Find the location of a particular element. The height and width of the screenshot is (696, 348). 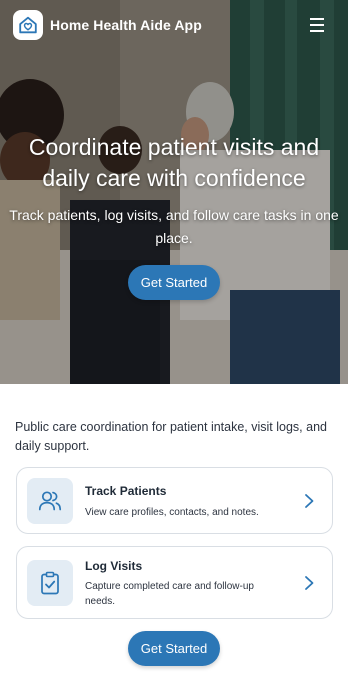

app-logo is located at coordinates (28, 25).